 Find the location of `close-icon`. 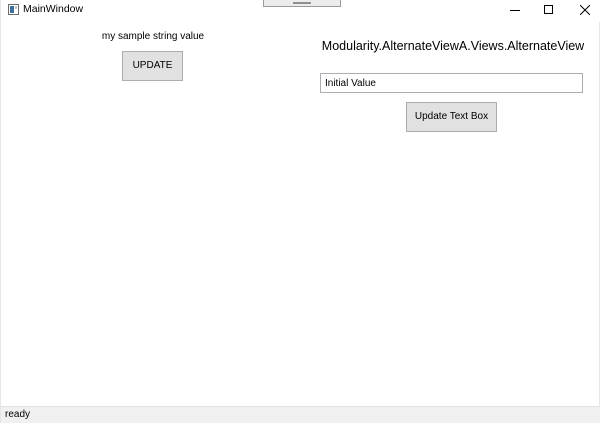

close-icon is located at coordinates (585, 10).